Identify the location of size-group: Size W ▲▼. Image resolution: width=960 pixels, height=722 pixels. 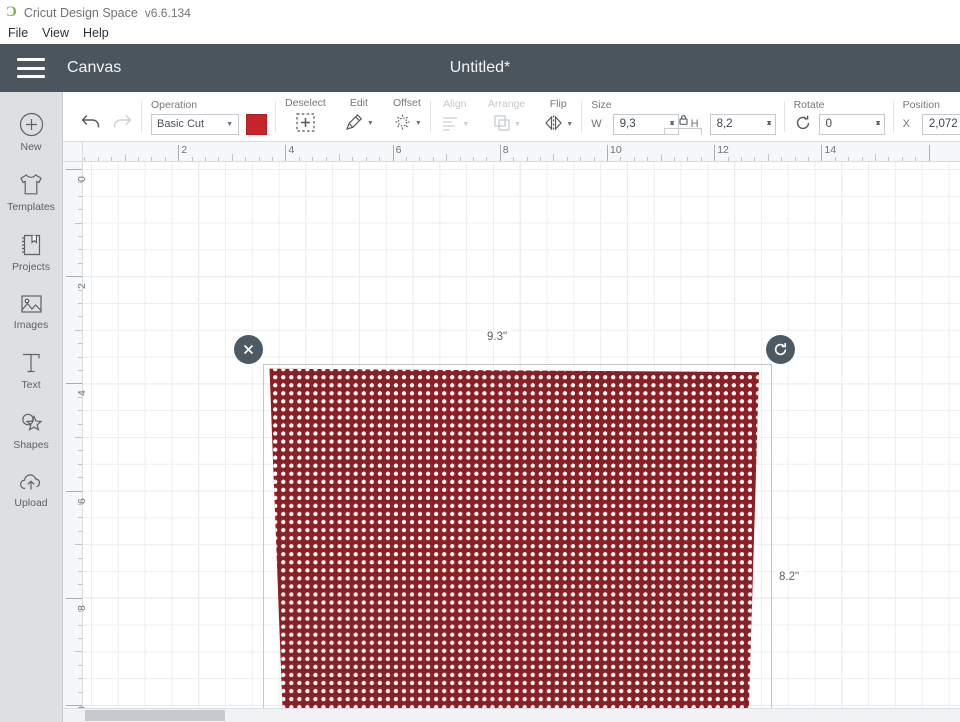
(683, 116).